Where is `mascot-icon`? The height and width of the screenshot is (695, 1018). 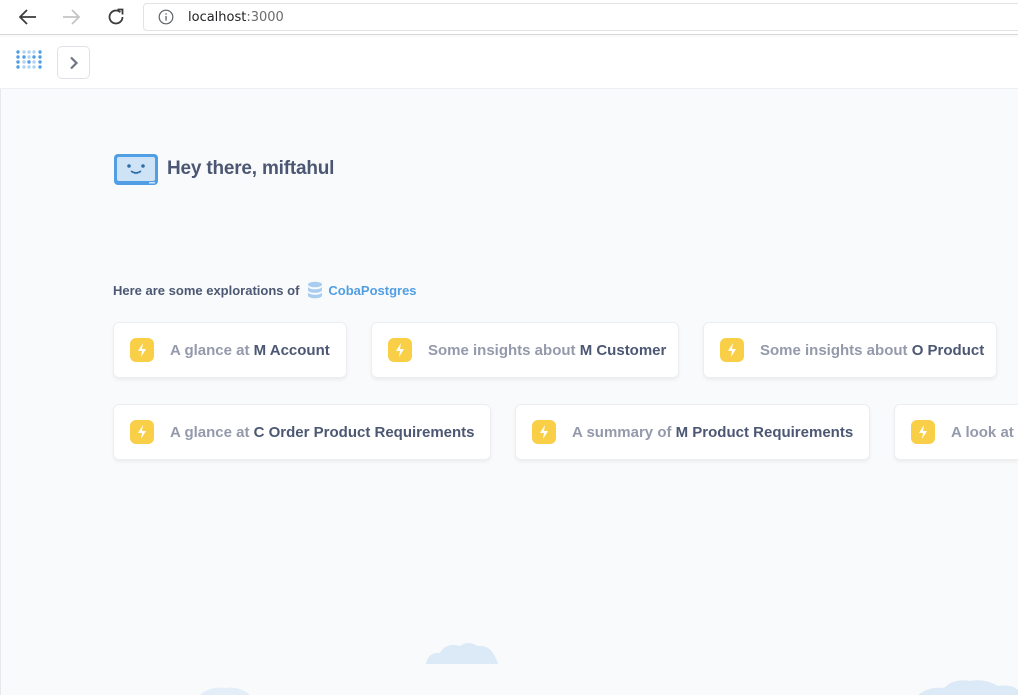 mascot-icon is located at coordinates (136, 169).